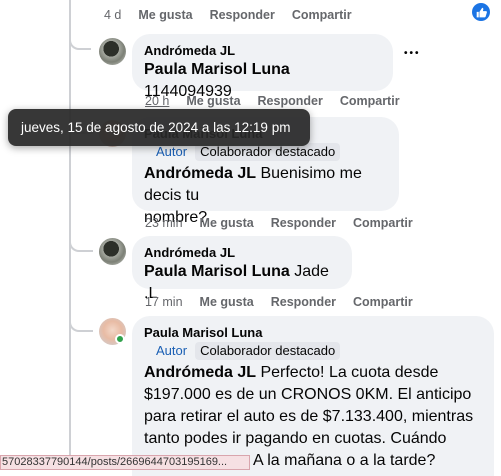 The width and height of the screenshot is (501, 476). I want to click on comment-author: Paula Marisol Luna, so click(313, 332).